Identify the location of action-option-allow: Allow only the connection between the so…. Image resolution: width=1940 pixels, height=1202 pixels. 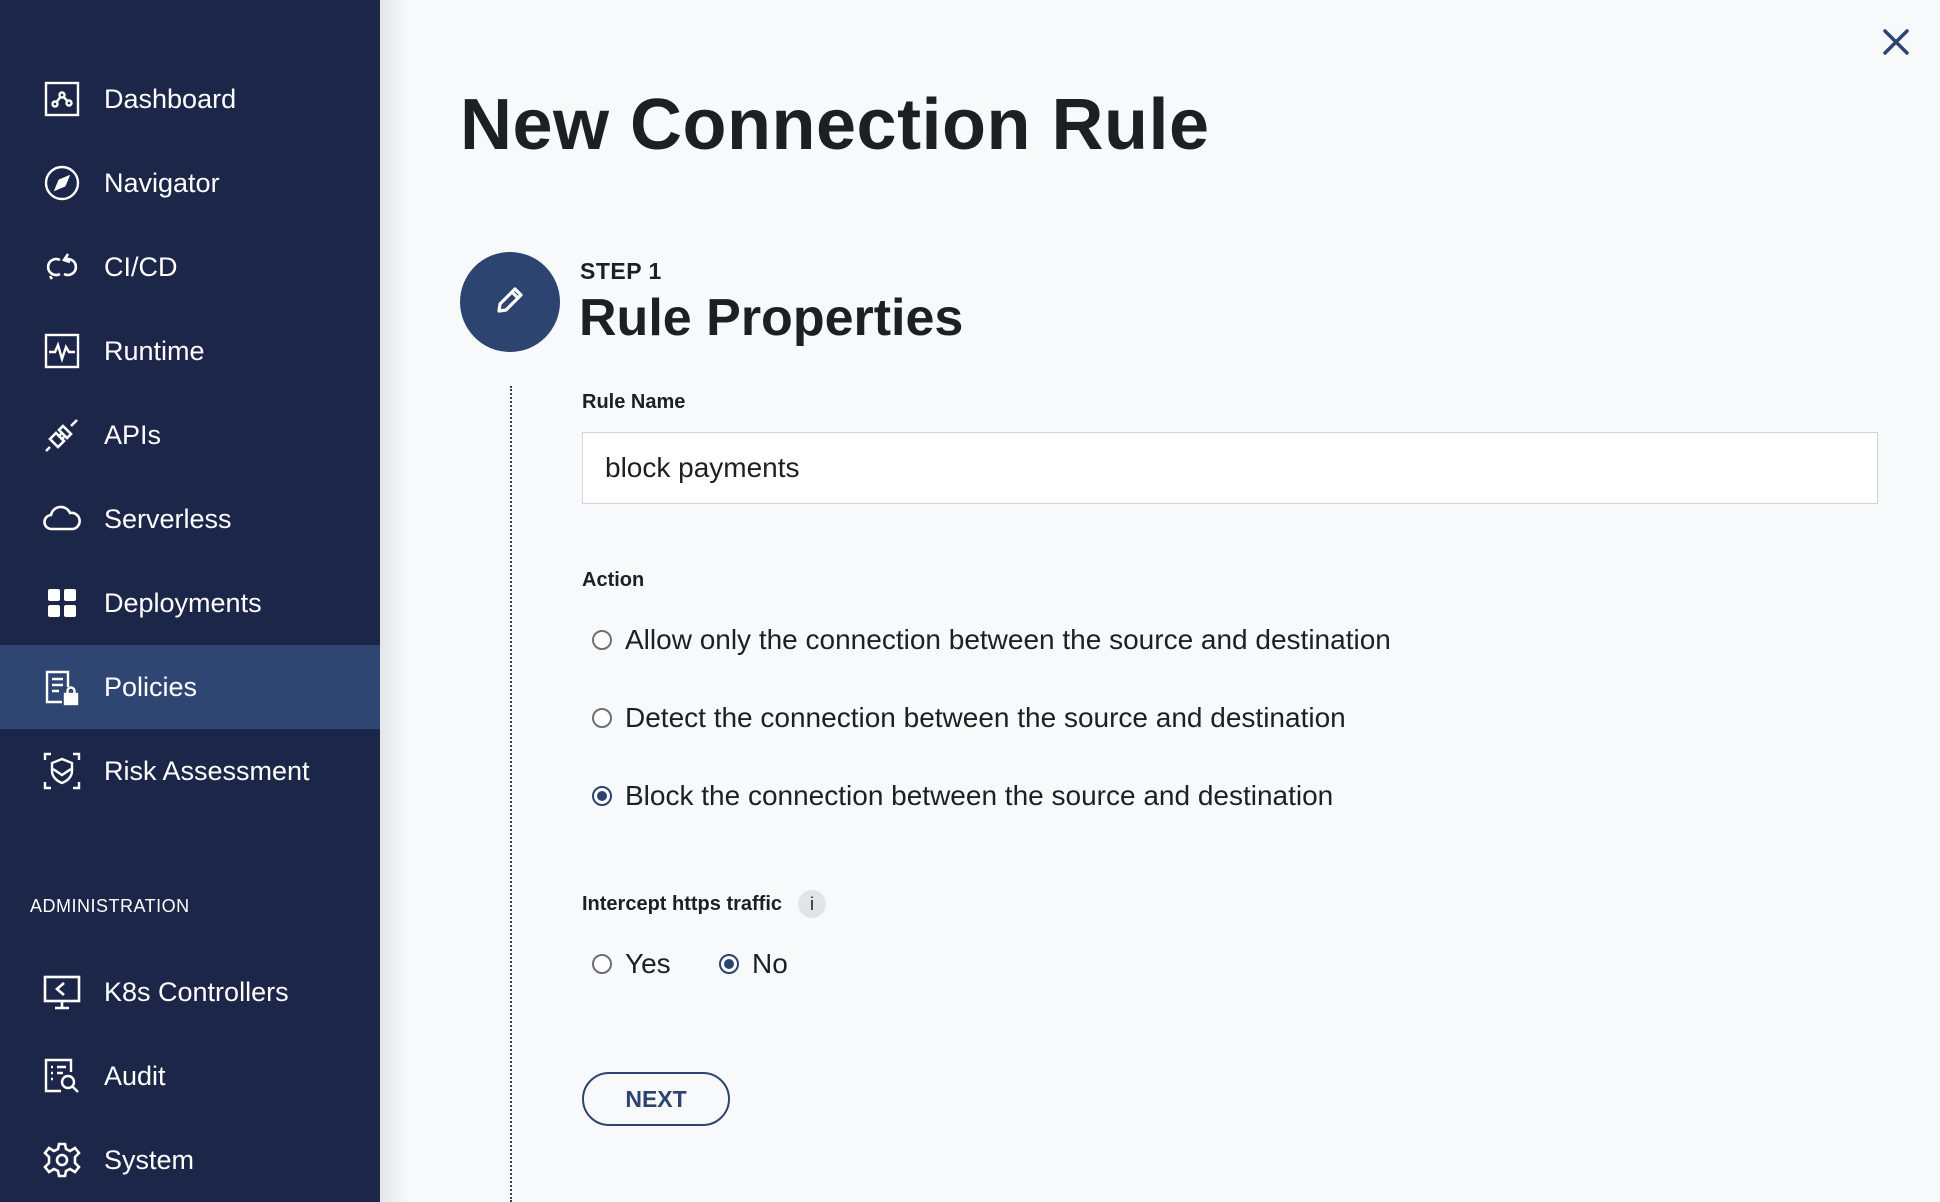
(991, 640).